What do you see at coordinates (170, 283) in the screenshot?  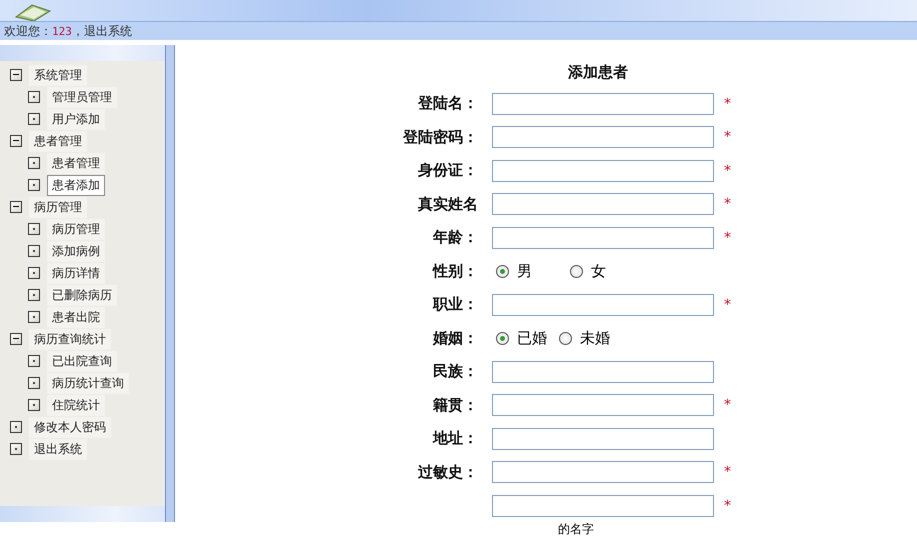 I see `splitter-bar` at bounding box center [170, 283].